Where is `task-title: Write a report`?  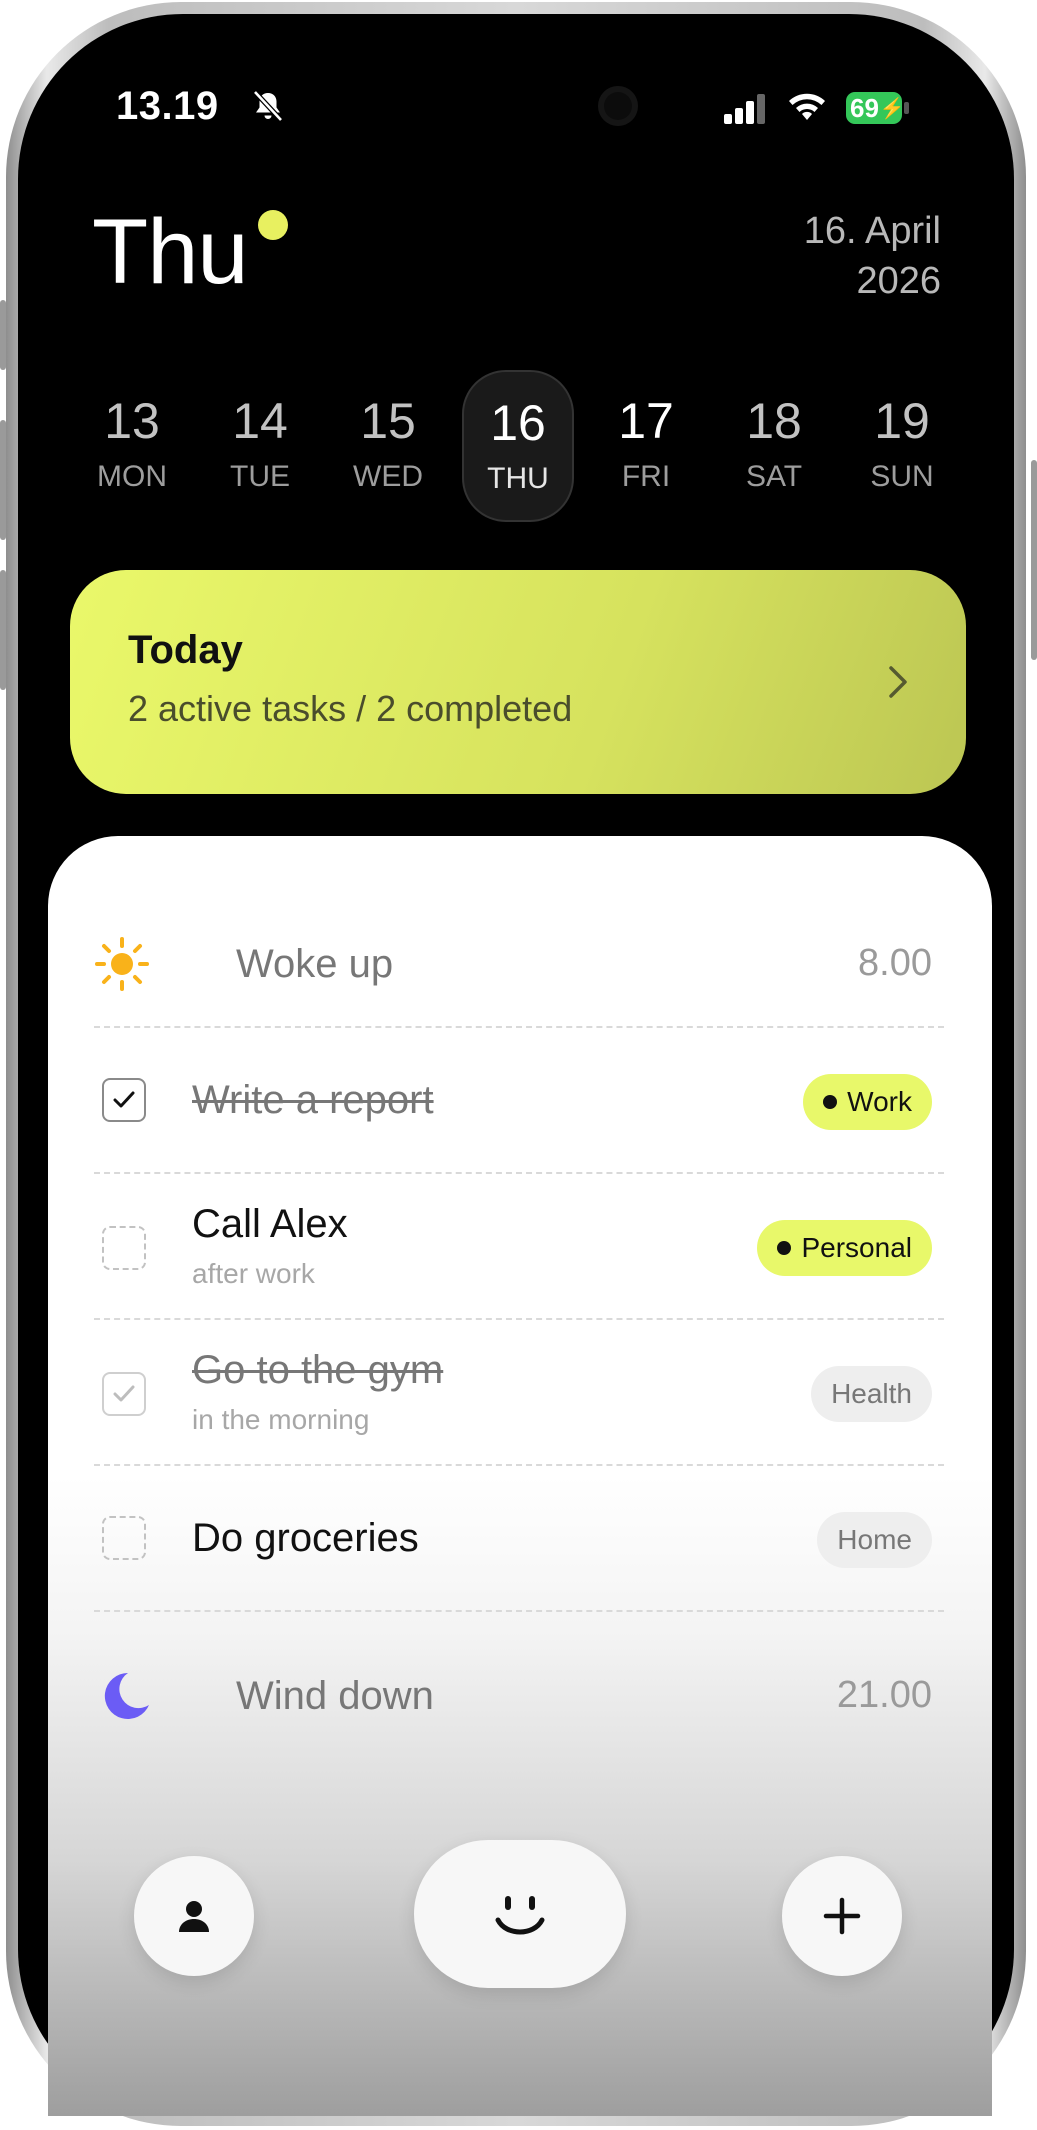
task-title: Write a report is located at coordinates (313, 1100).